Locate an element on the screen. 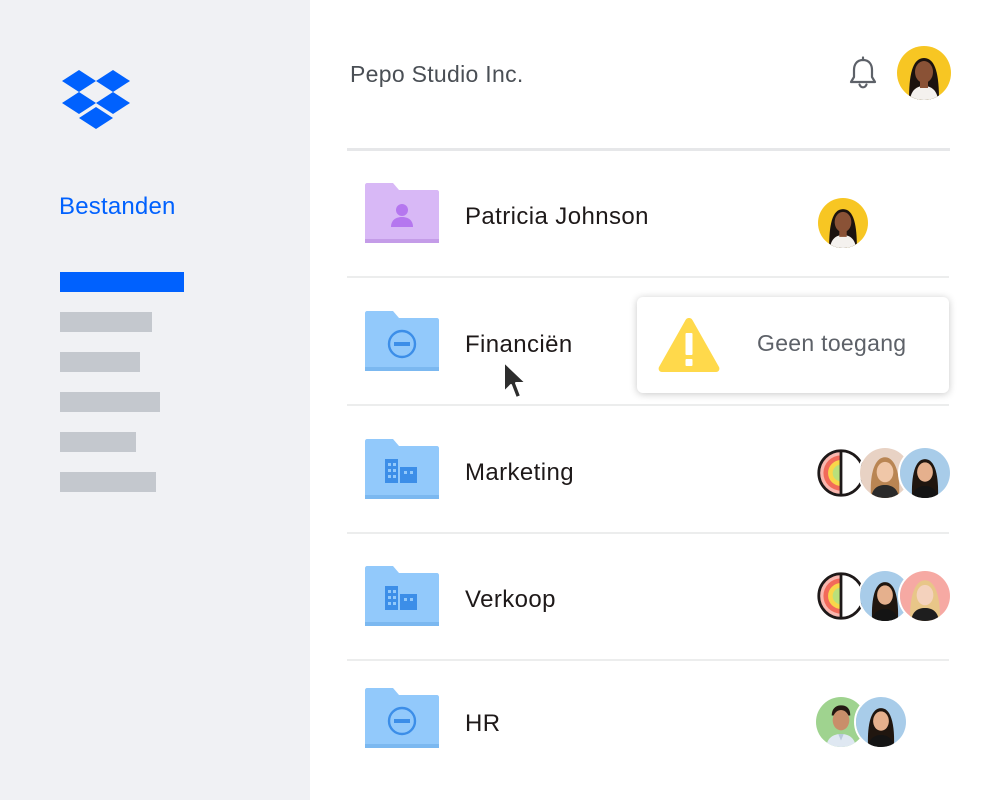 This screenshot has width=990, height=800. folder-name: Financiën is located at coordinates (519, 345).